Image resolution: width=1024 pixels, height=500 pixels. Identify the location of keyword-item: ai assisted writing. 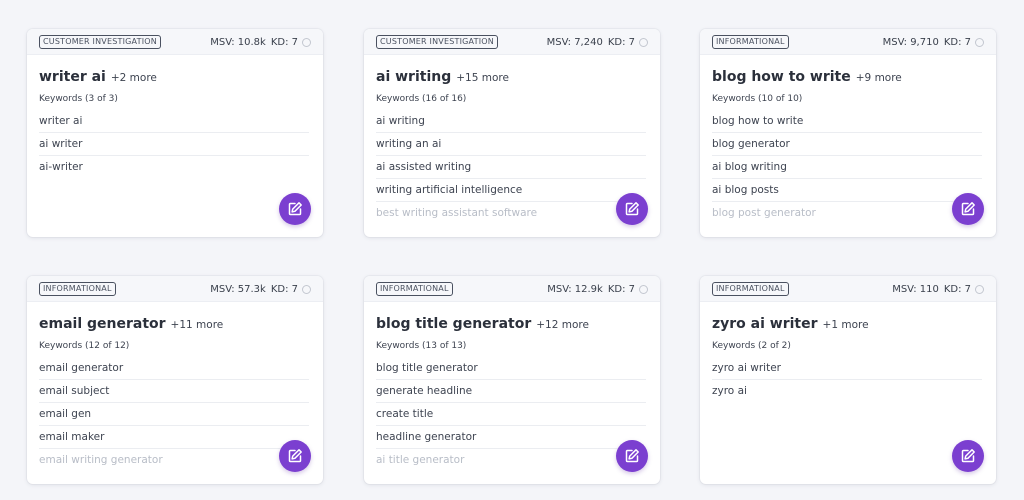
(511, 167).